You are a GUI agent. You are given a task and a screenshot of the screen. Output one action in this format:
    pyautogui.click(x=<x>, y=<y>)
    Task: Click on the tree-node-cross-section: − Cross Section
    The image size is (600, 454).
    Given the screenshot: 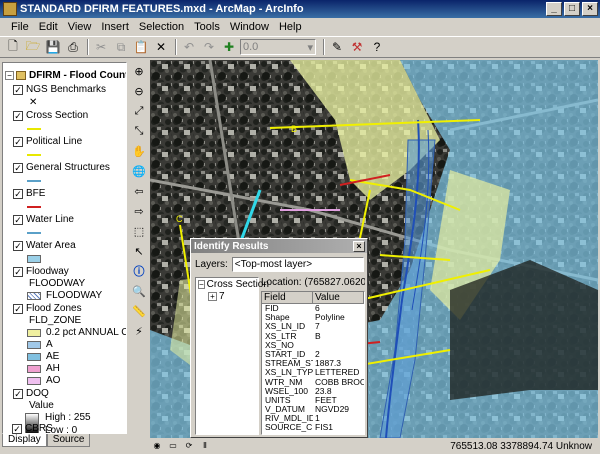 What is the action you would take?
    pyautogui.click(x=232, y=284)
    